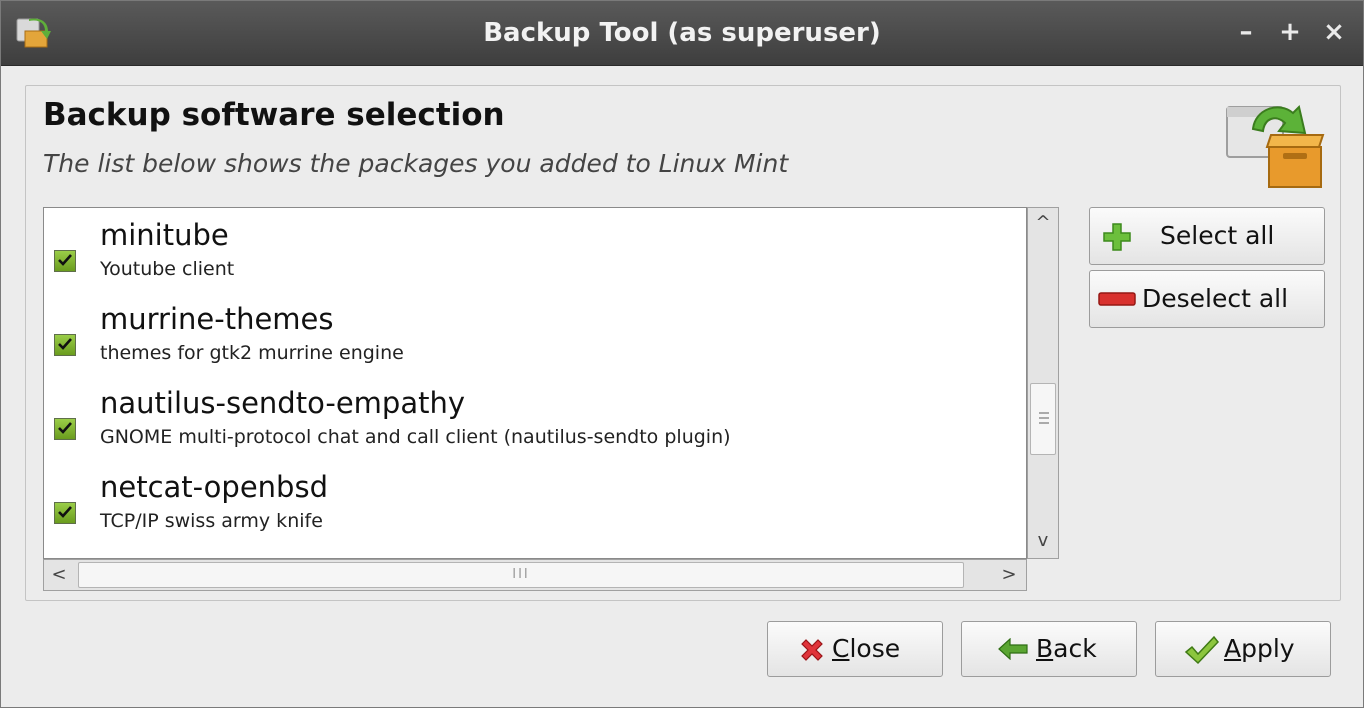 This screenshot has width=1364, height=708. I want to click on vertical-scroll-thumb, so click(1043, 419).